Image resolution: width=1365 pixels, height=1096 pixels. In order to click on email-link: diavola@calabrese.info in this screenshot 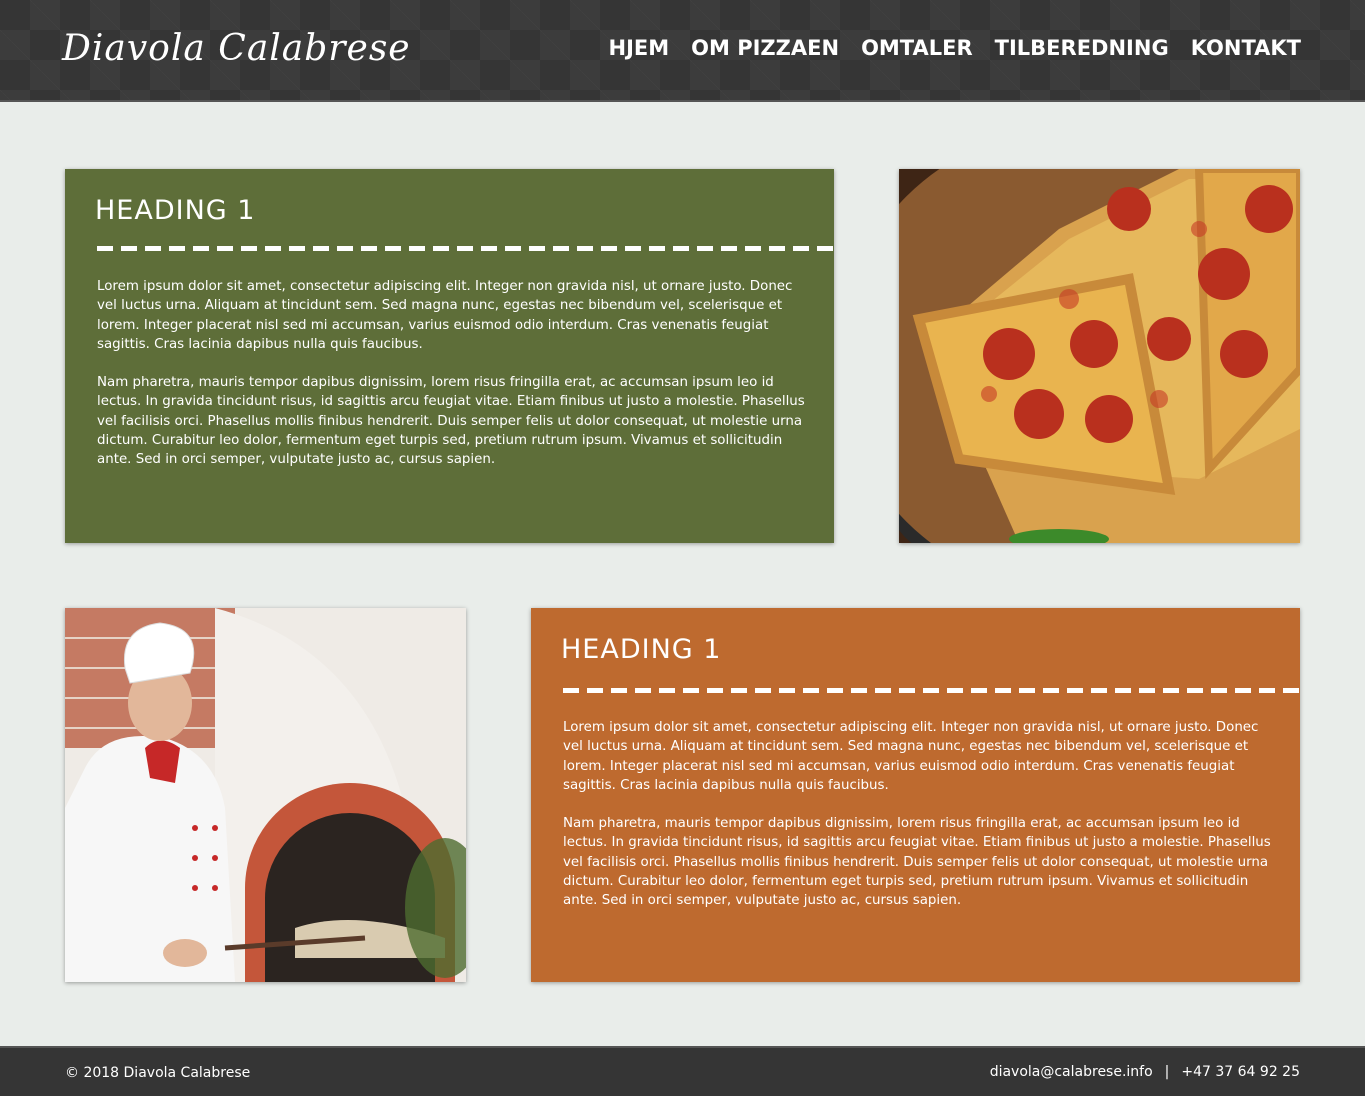, I will do `click(1071, 1072)`.